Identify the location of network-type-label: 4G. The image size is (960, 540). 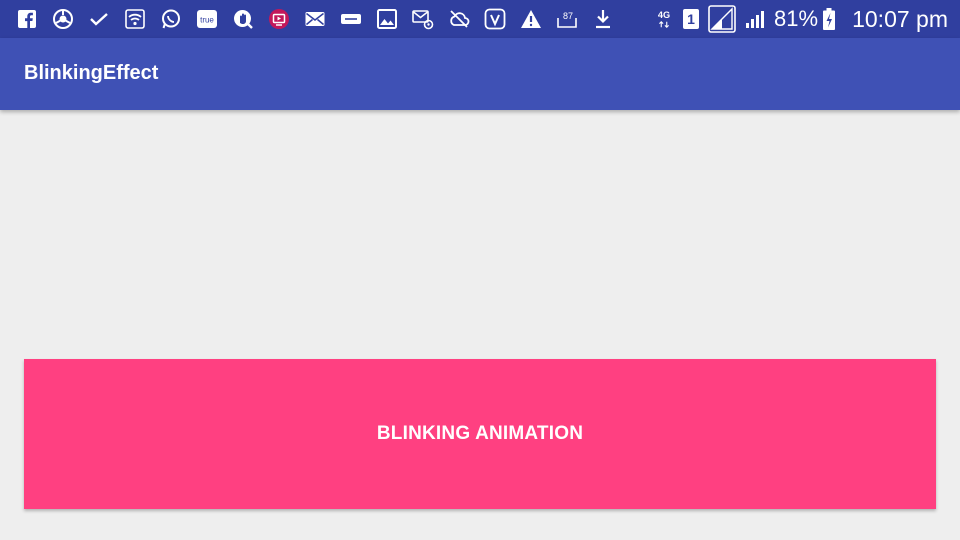
(664, 15).